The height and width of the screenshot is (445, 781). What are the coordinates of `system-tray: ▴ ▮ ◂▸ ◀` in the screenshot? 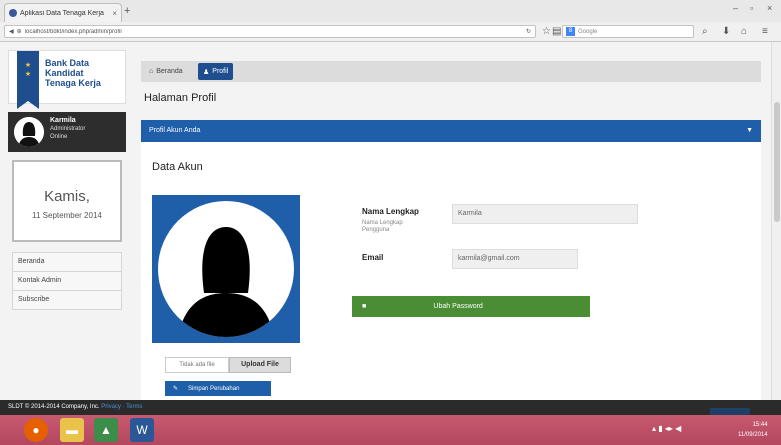 It's located at (666, 428).